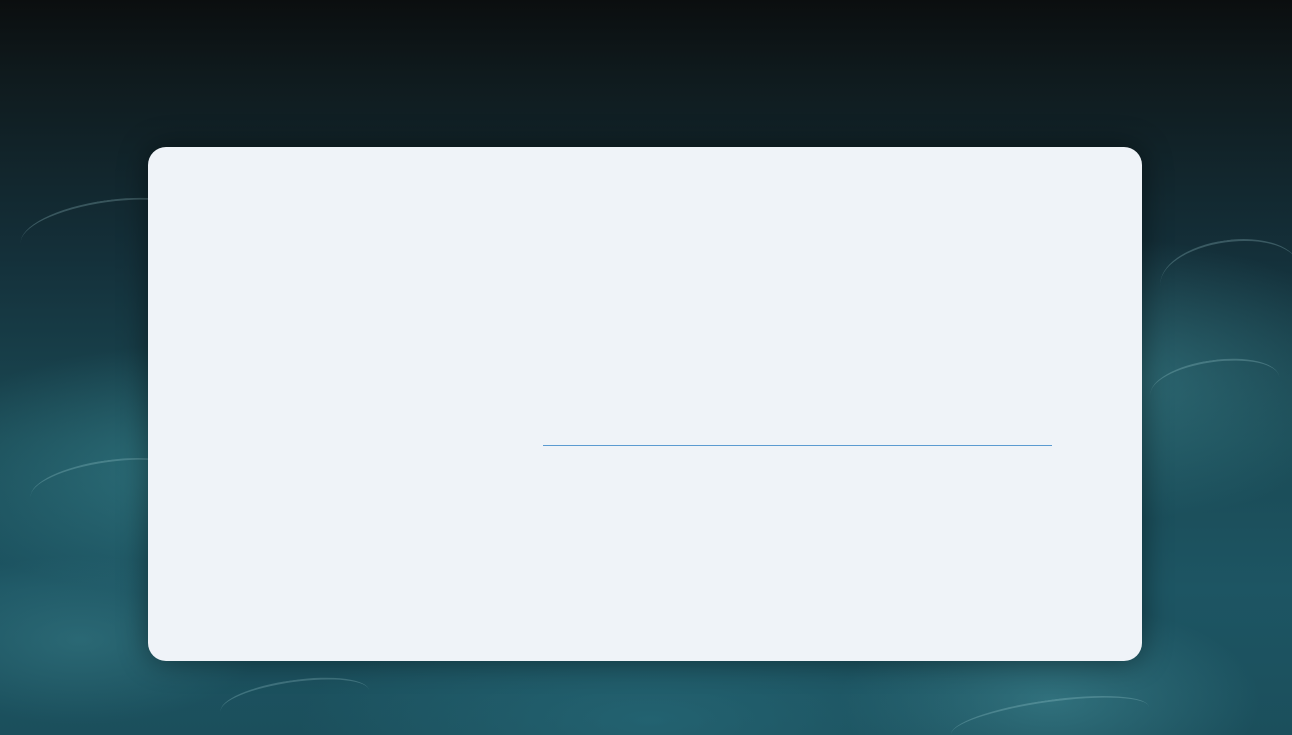 This screenshot has height=735, width=1292. I want to click on loading-progress-fill, so click(797, 445).